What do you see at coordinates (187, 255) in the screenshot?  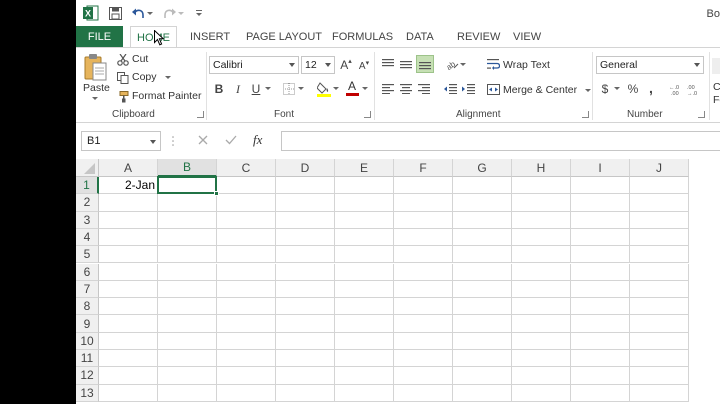 I see `cell-b5` at bounding box center [187, 255].